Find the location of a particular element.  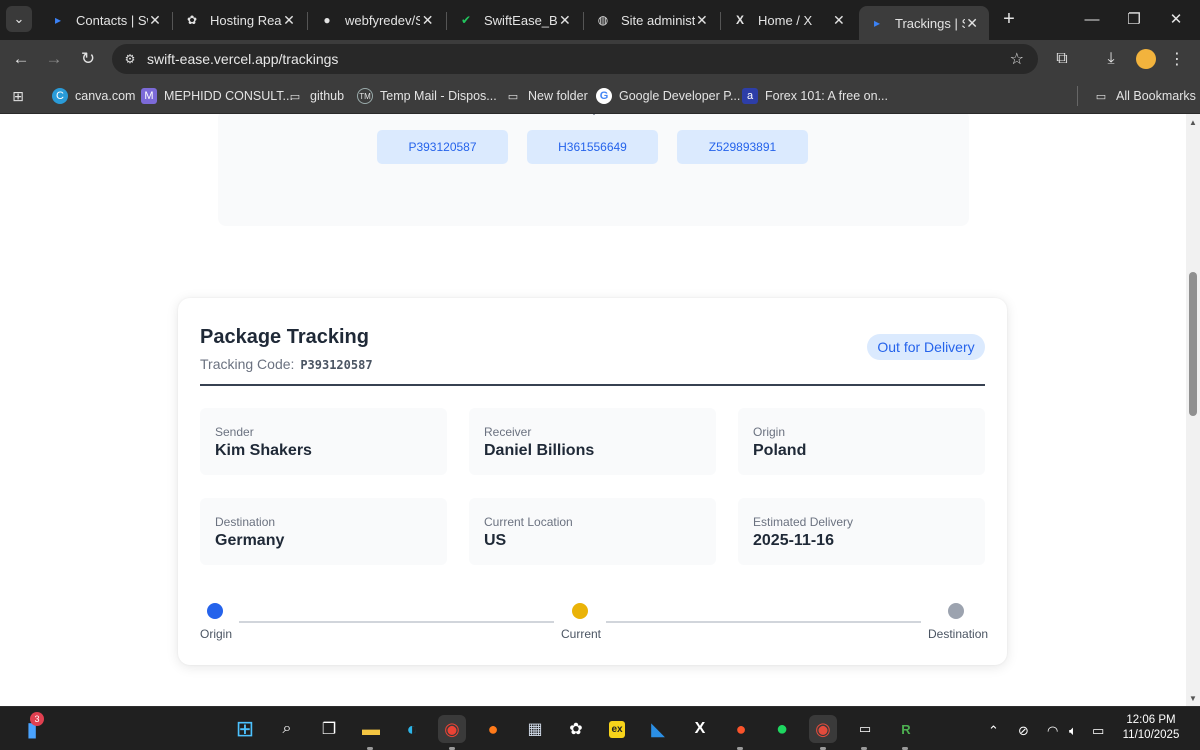

restore-icon: ❐ is located at coordinates (1134, 19).